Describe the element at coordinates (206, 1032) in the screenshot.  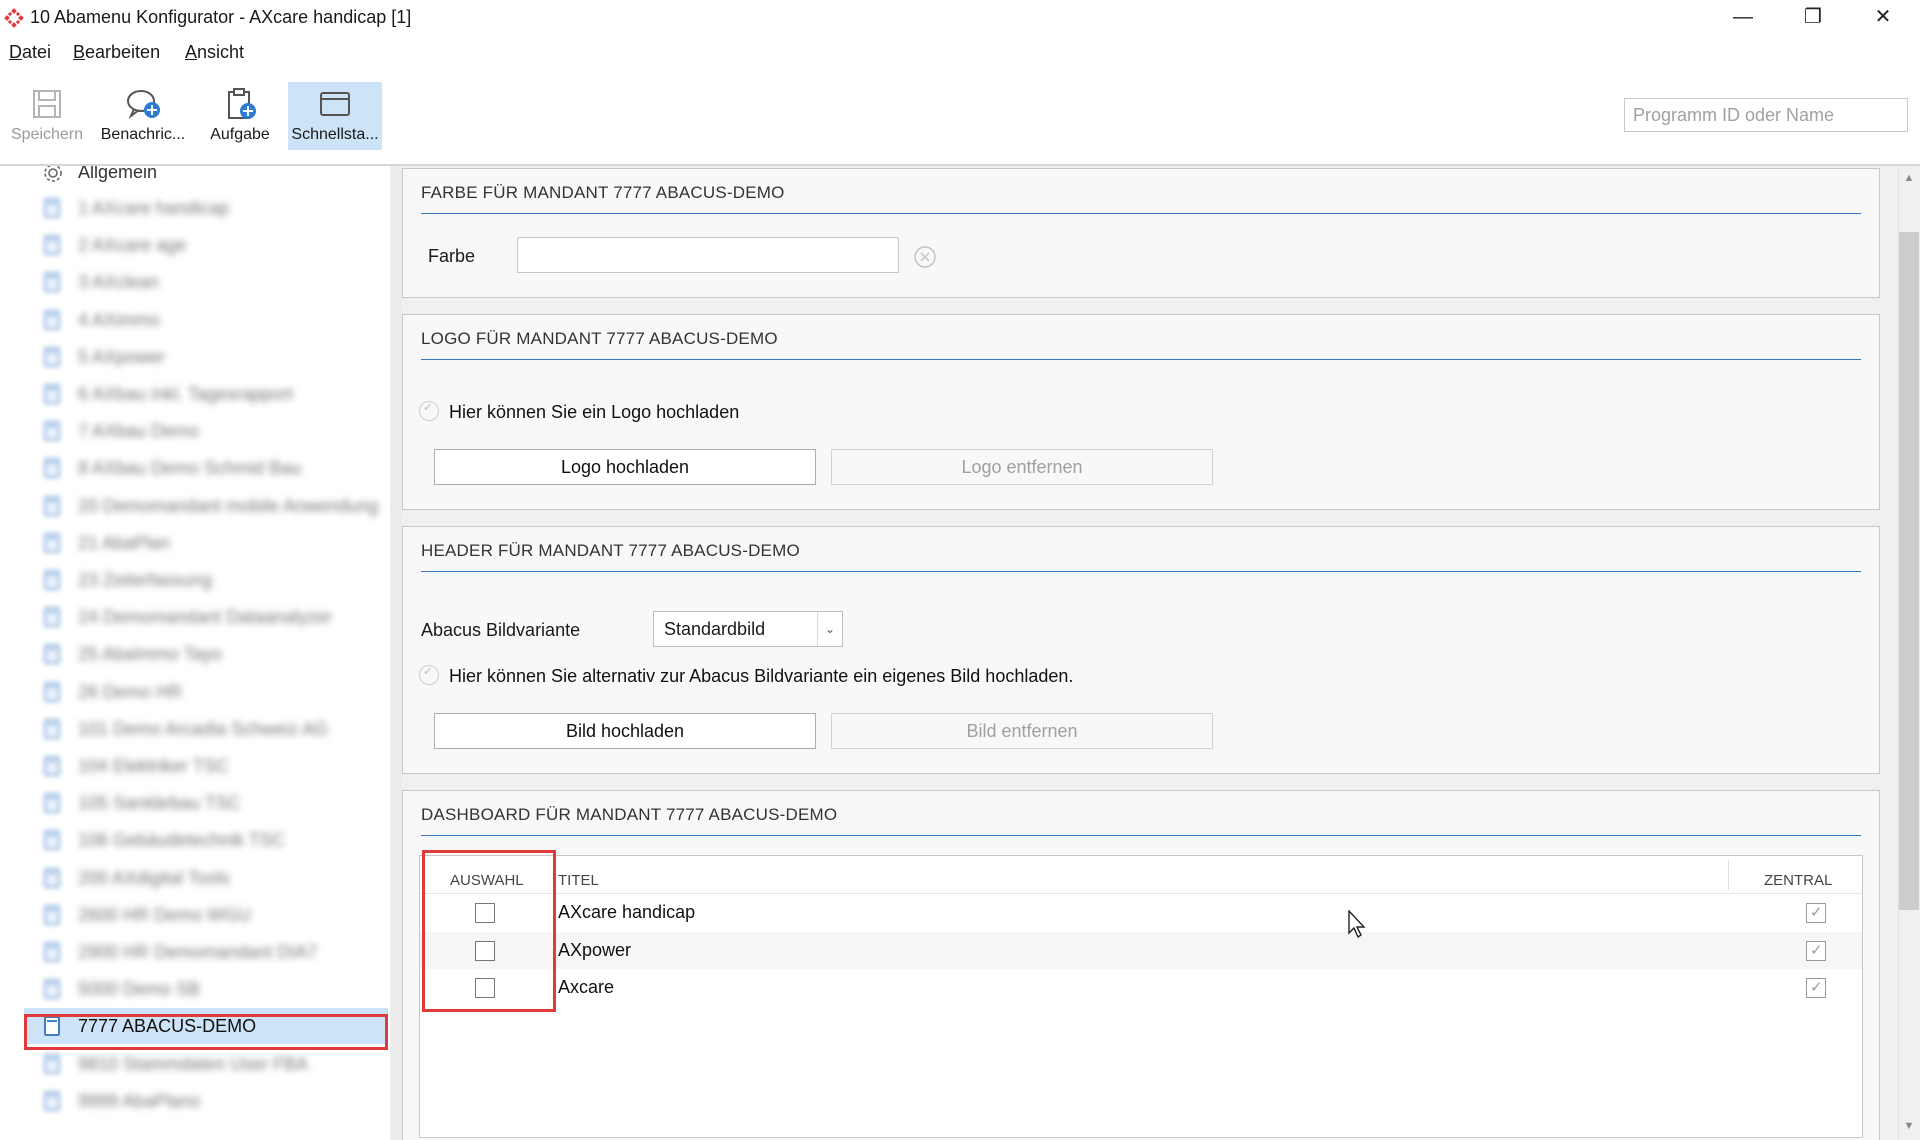
I see `selection-highlight-box` at that location.